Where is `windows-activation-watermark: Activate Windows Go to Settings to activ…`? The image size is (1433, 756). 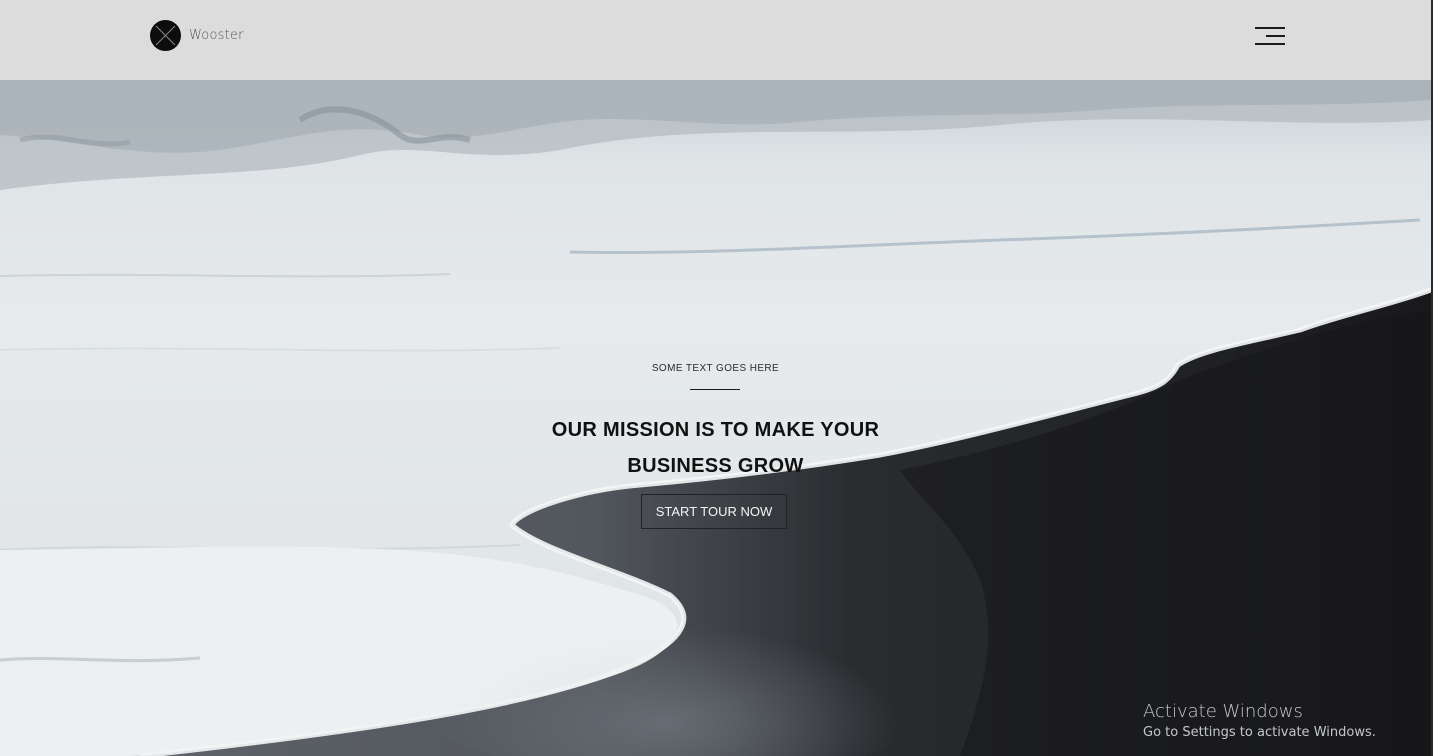 windows-activation-watermark: Activate Windows Go to Settings to activ… is located at coordinates (1259, 720).